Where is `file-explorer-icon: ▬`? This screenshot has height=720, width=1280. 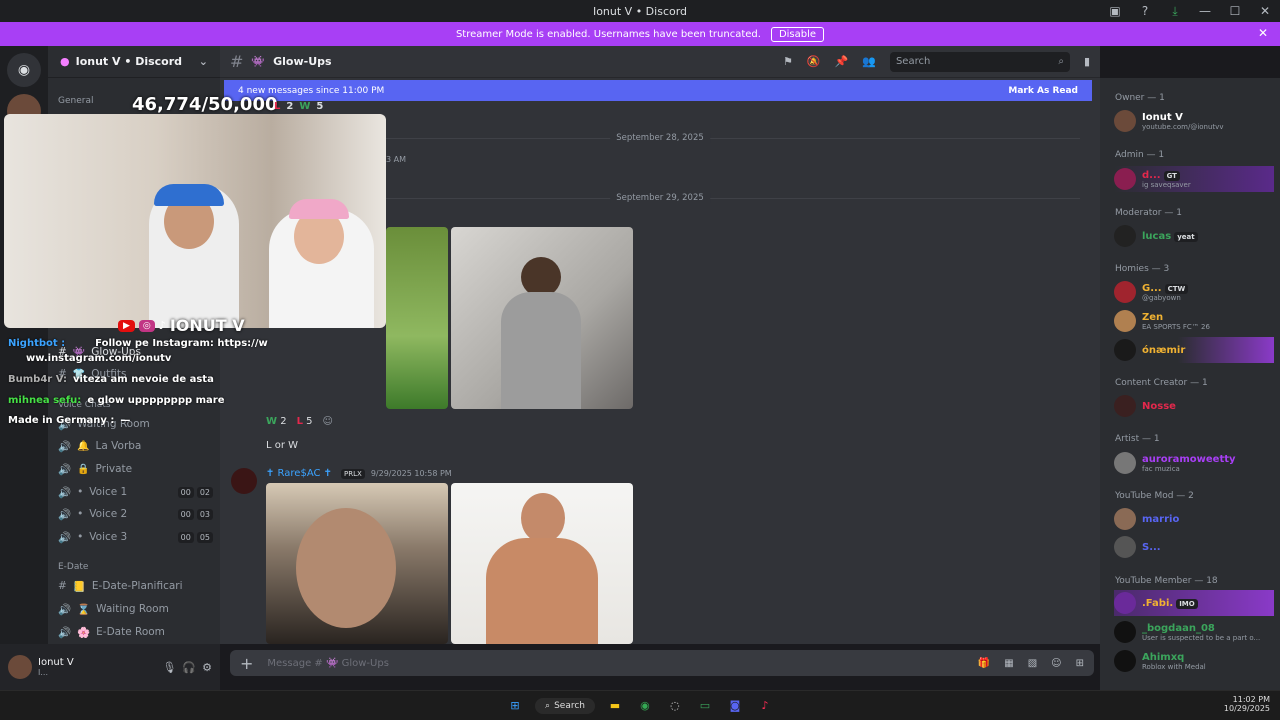 file-explorer-icon: ▬ is located at coordinates (615, 706).